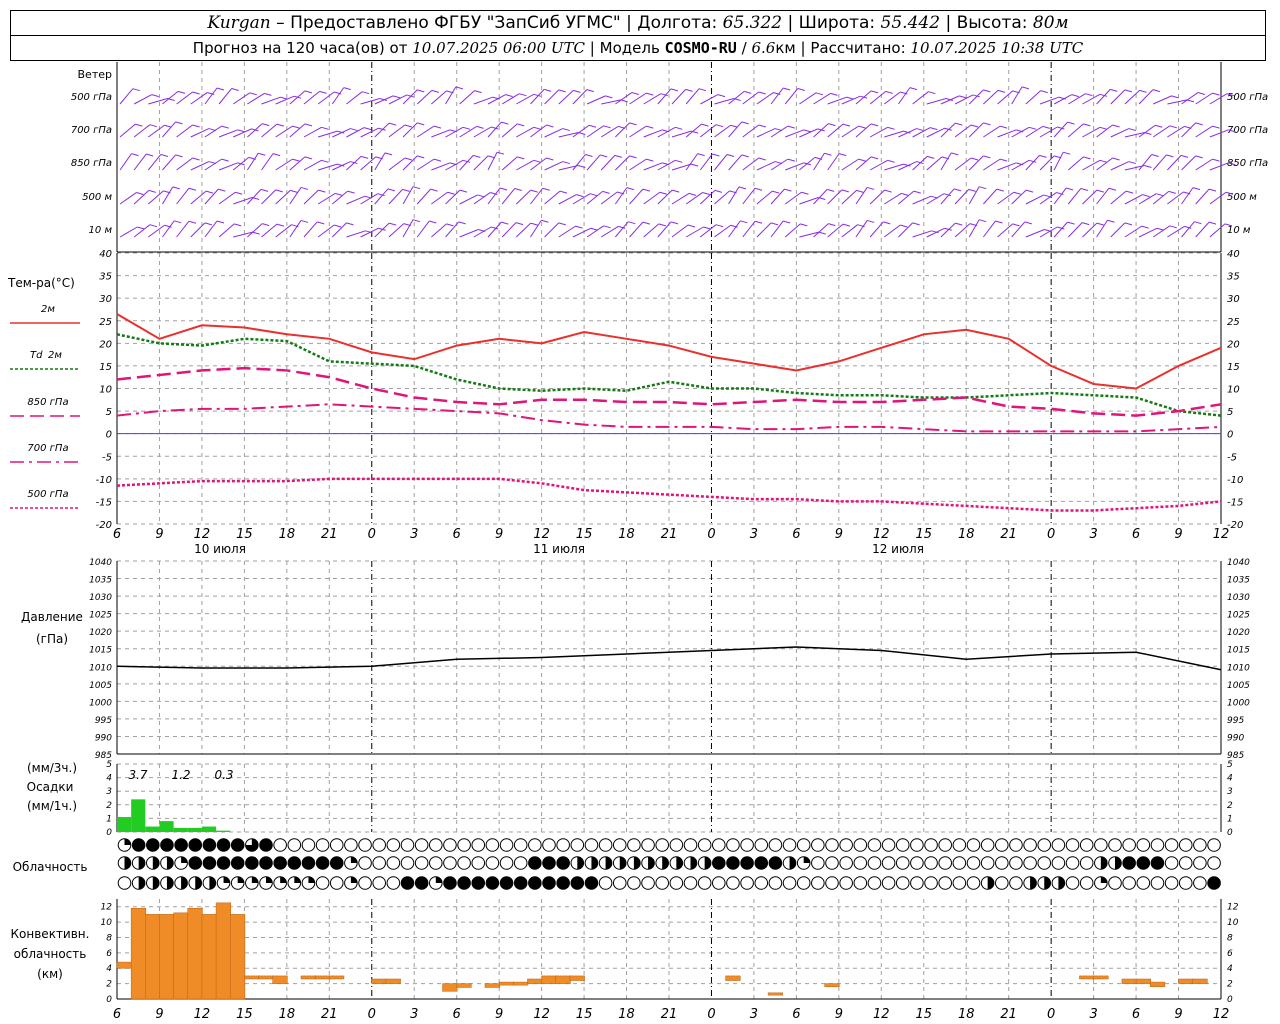  Describe the element at coordinates (354, 879) in the screenshot. I see `cloud-symbol-quarter` at that location.